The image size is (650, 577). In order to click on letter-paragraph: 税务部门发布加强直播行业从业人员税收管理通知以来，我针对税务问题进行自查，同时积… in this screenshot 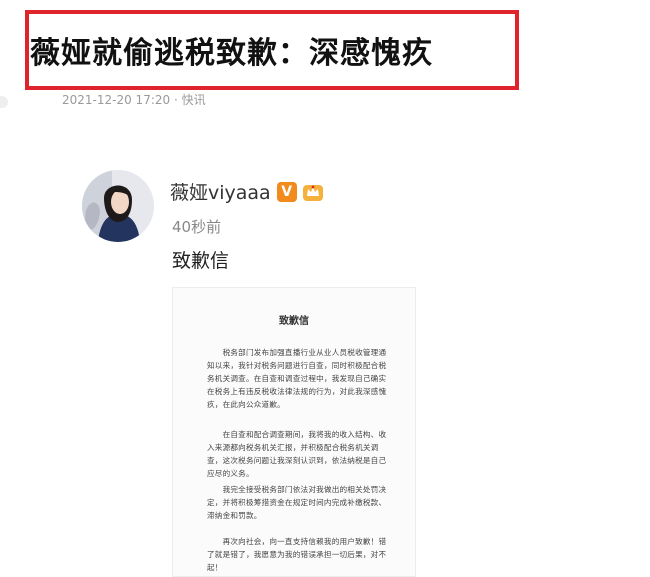, I will do `click(297, 378)`.